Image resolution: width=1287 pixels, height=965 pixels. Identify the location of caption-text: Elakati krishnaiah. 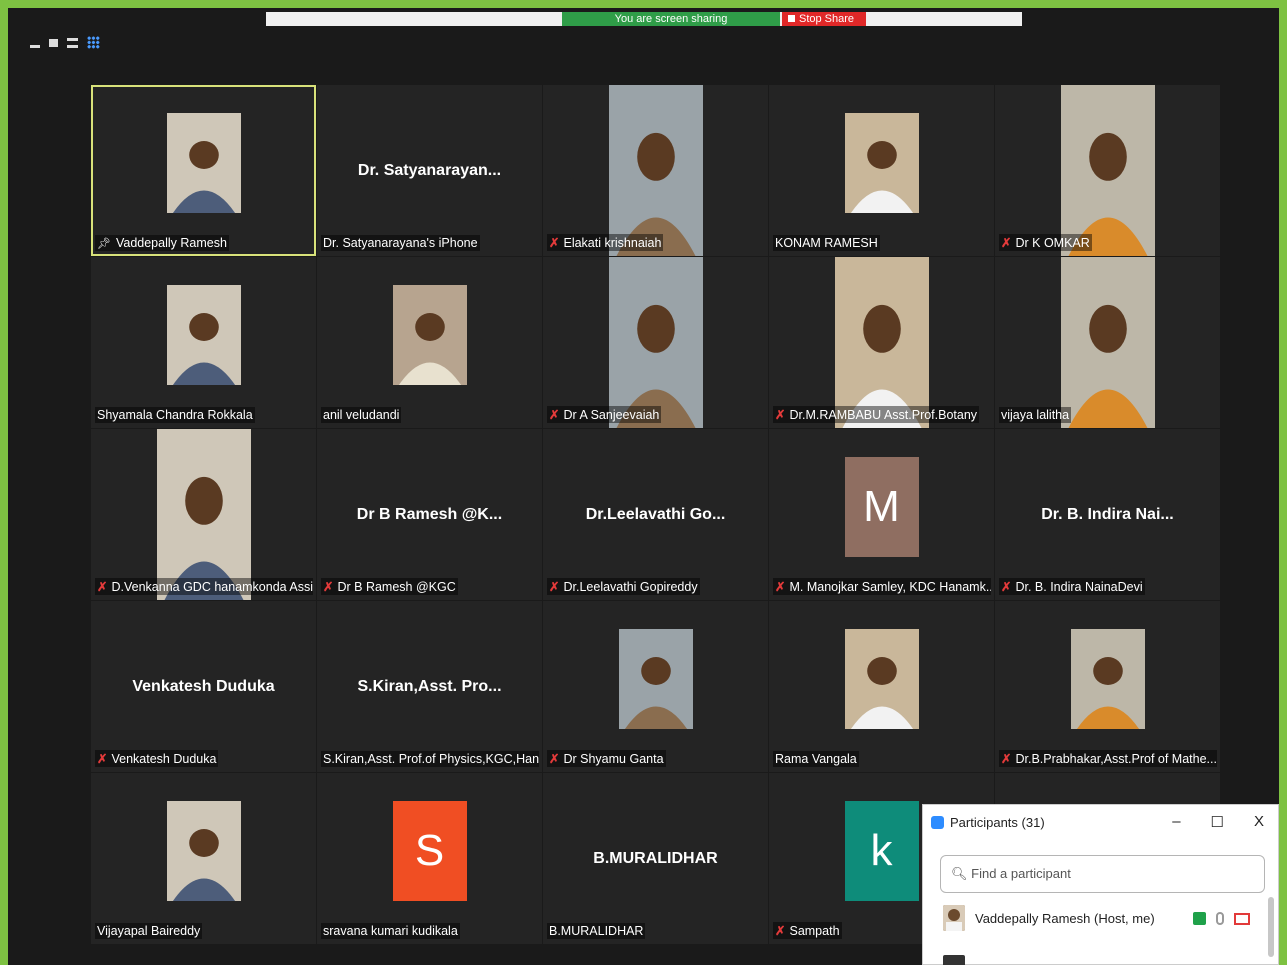
(612, 243).